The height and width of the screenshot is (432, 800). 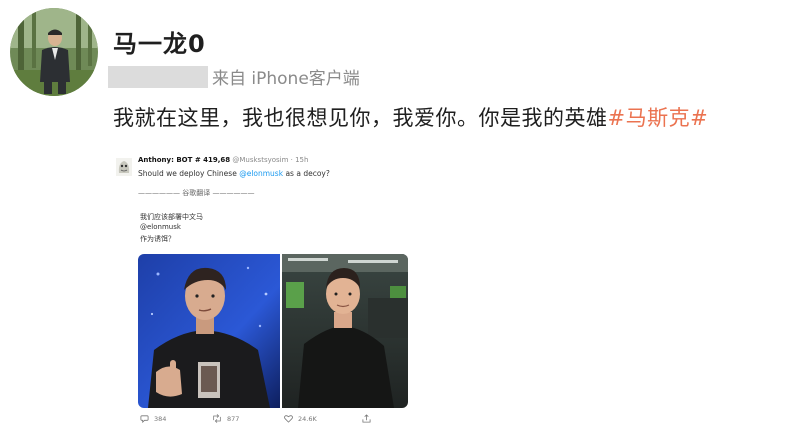 I want to click on translated-line-1: 我们应该部署中文马, so click(x=171, y=217).